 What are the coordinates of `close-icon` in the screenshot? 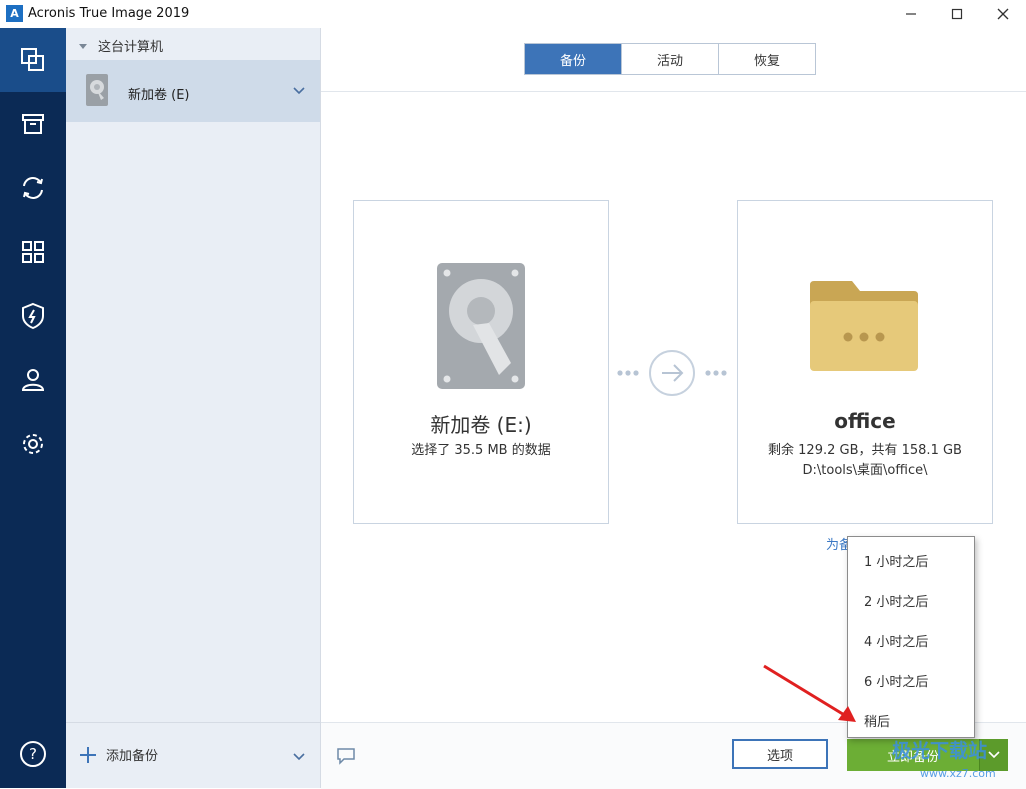 It's located at (1003, 14).